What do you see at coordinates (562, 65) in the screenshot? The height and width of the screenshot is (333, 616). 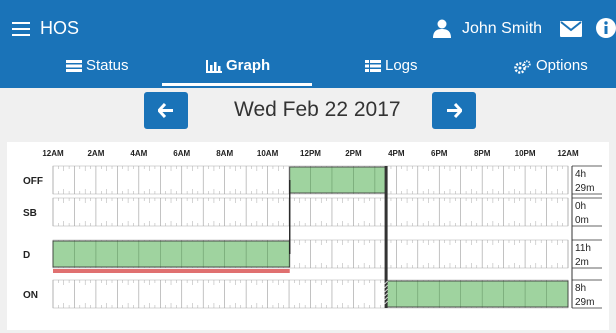 I see `tab-options-label: Options` at bounding box center [562, 65].